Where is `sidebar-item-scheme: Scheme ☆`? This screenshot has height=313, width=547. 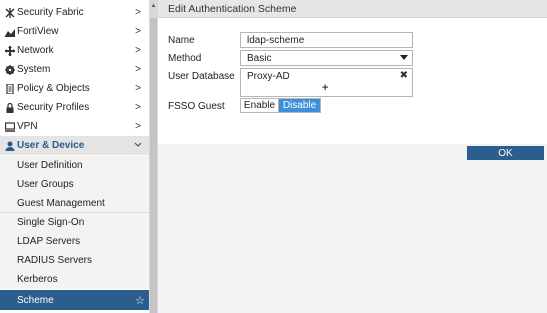 sidebar-item-scheme: Scheme ☆ is located at coordinates (74, 300).